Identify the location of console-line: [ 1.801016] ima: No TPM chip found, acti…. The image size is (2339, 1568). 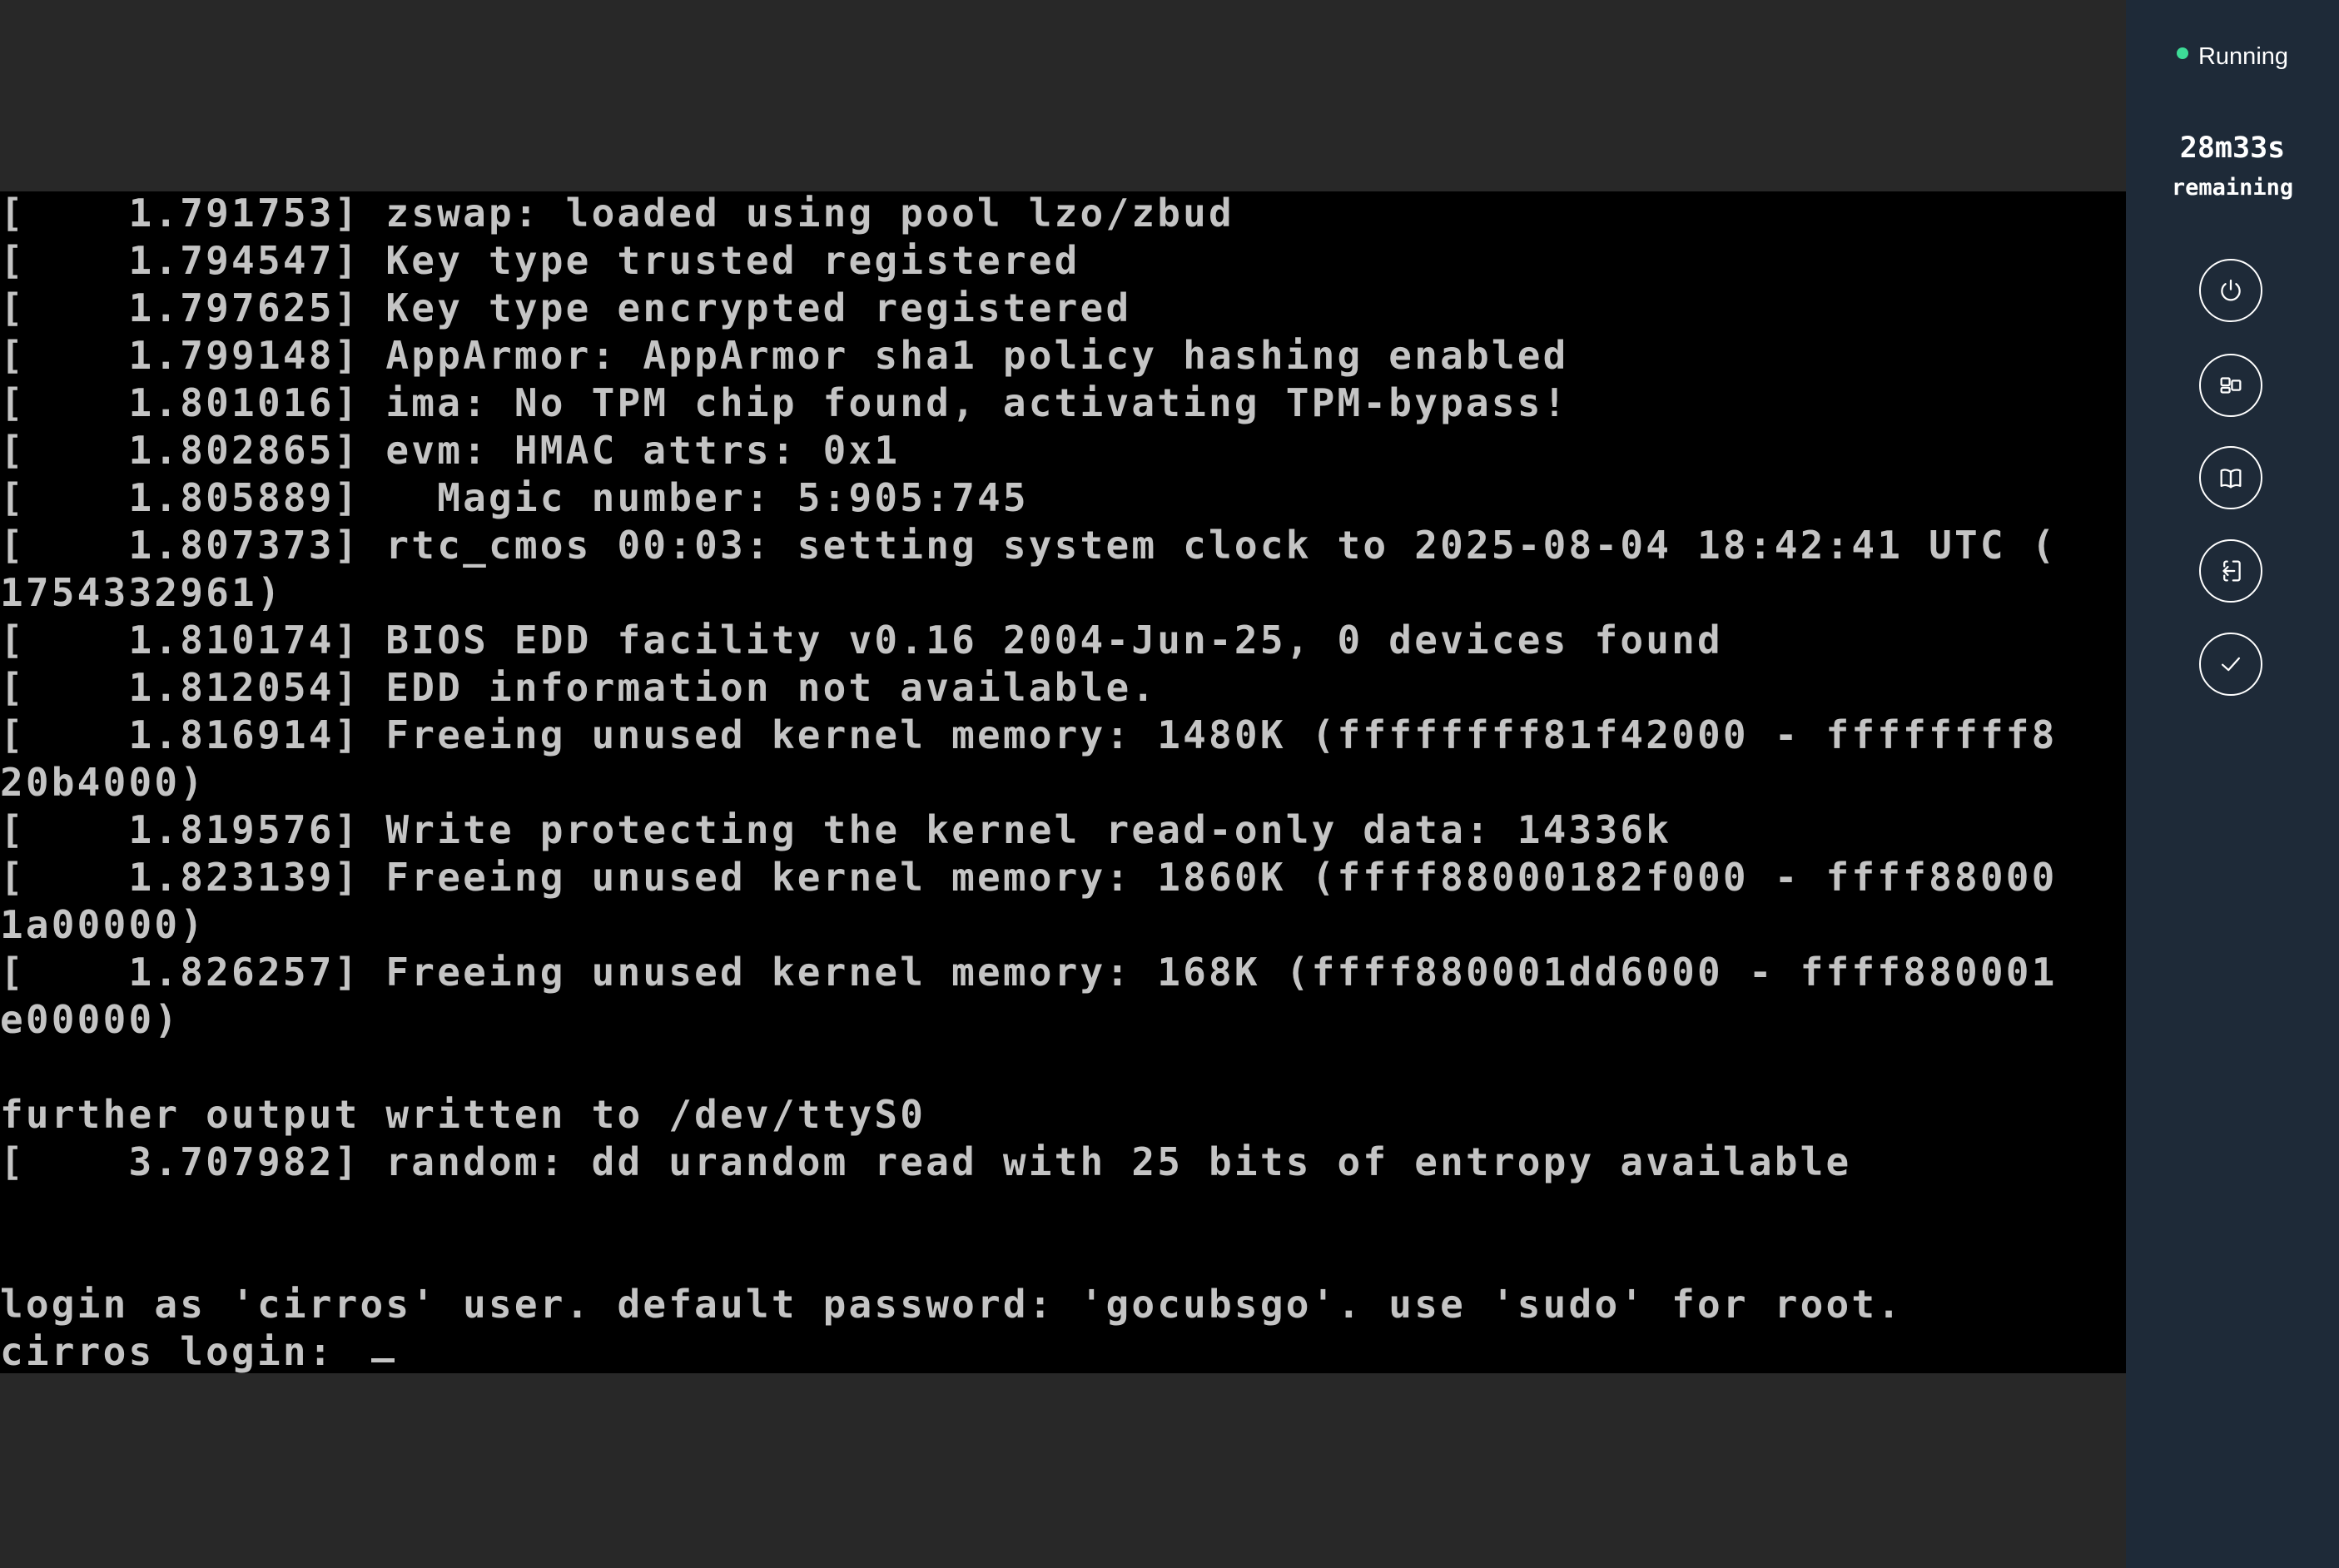
(784, 402).